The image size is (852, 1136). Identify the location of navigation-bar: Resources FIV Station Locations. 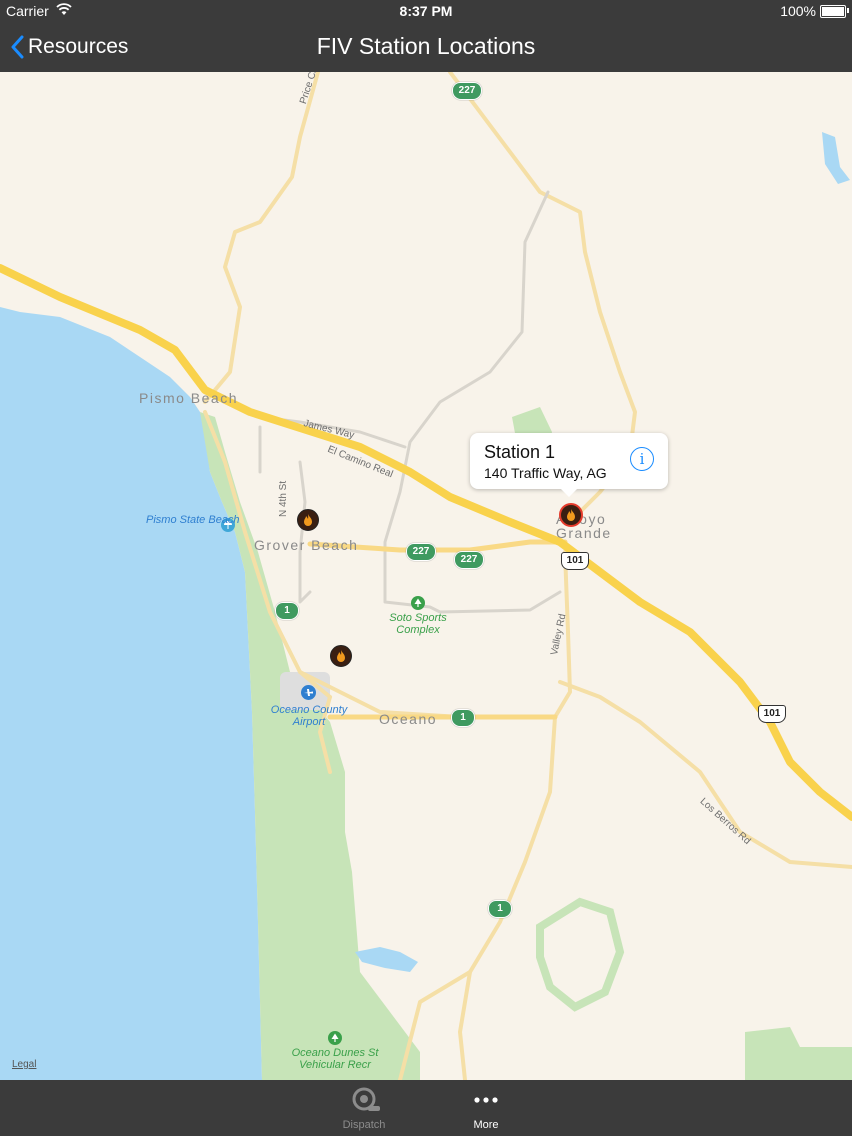
(426, 47).